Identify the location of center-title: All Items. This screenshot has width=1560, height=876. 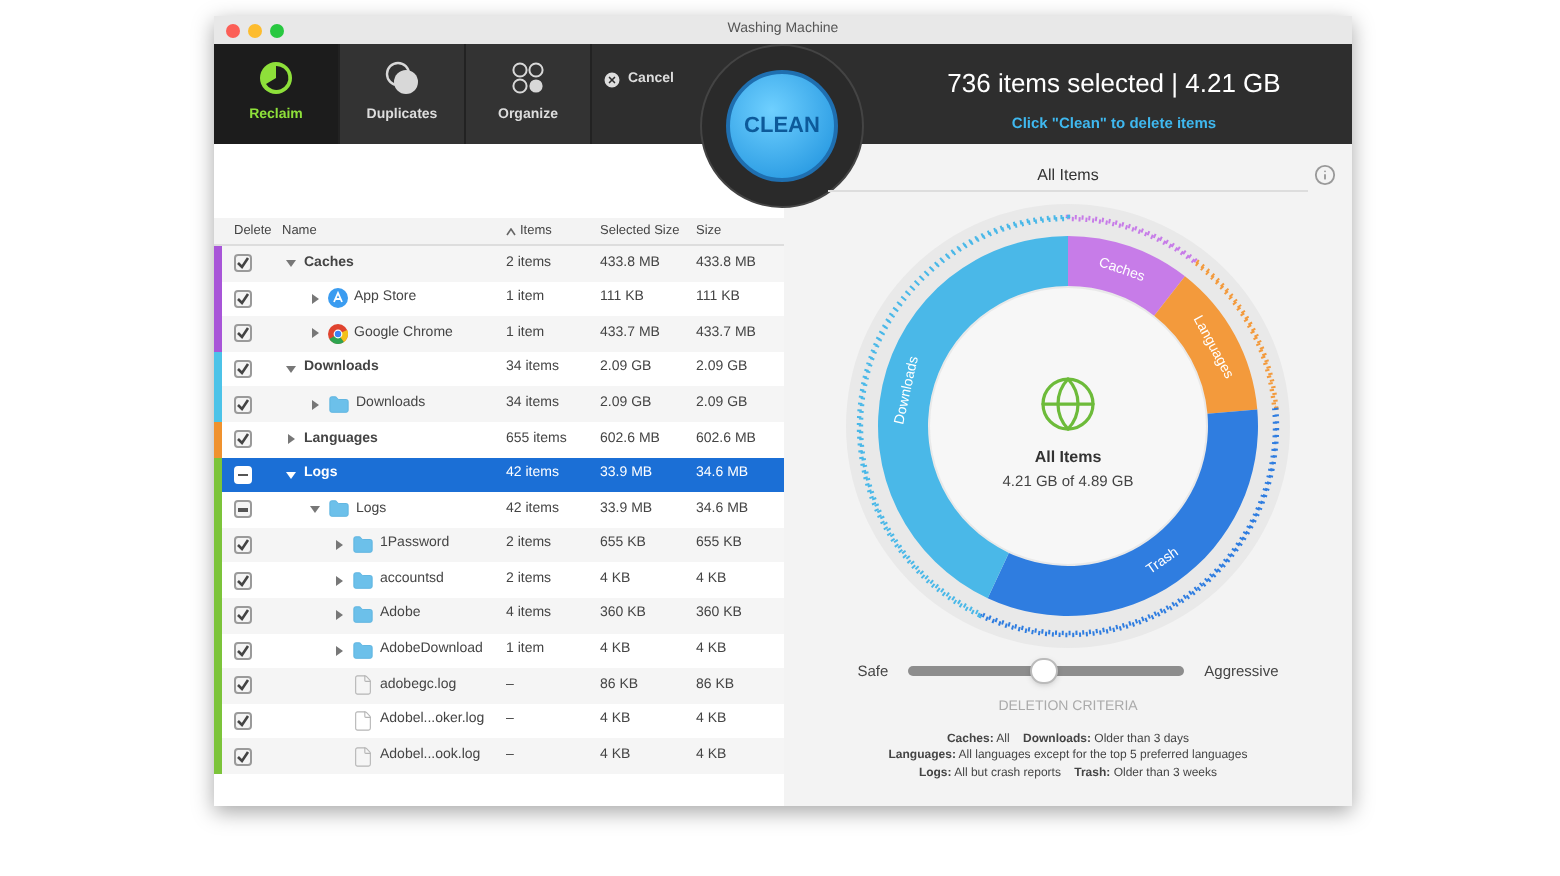
(1068, 458).